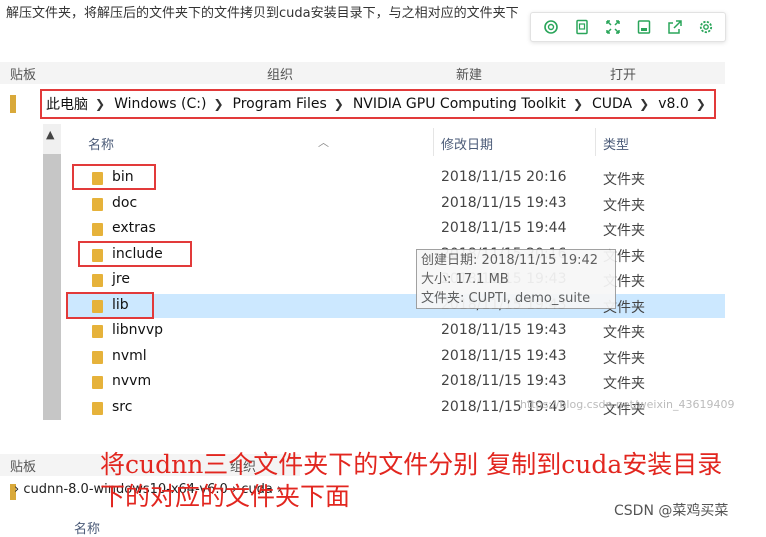 The height and width of the screenshot is (537, 766). Describe the element at coordinates (465, 279) in the screenshot. I see `tooltip-size: 大小: 17.1 MB` at that location.